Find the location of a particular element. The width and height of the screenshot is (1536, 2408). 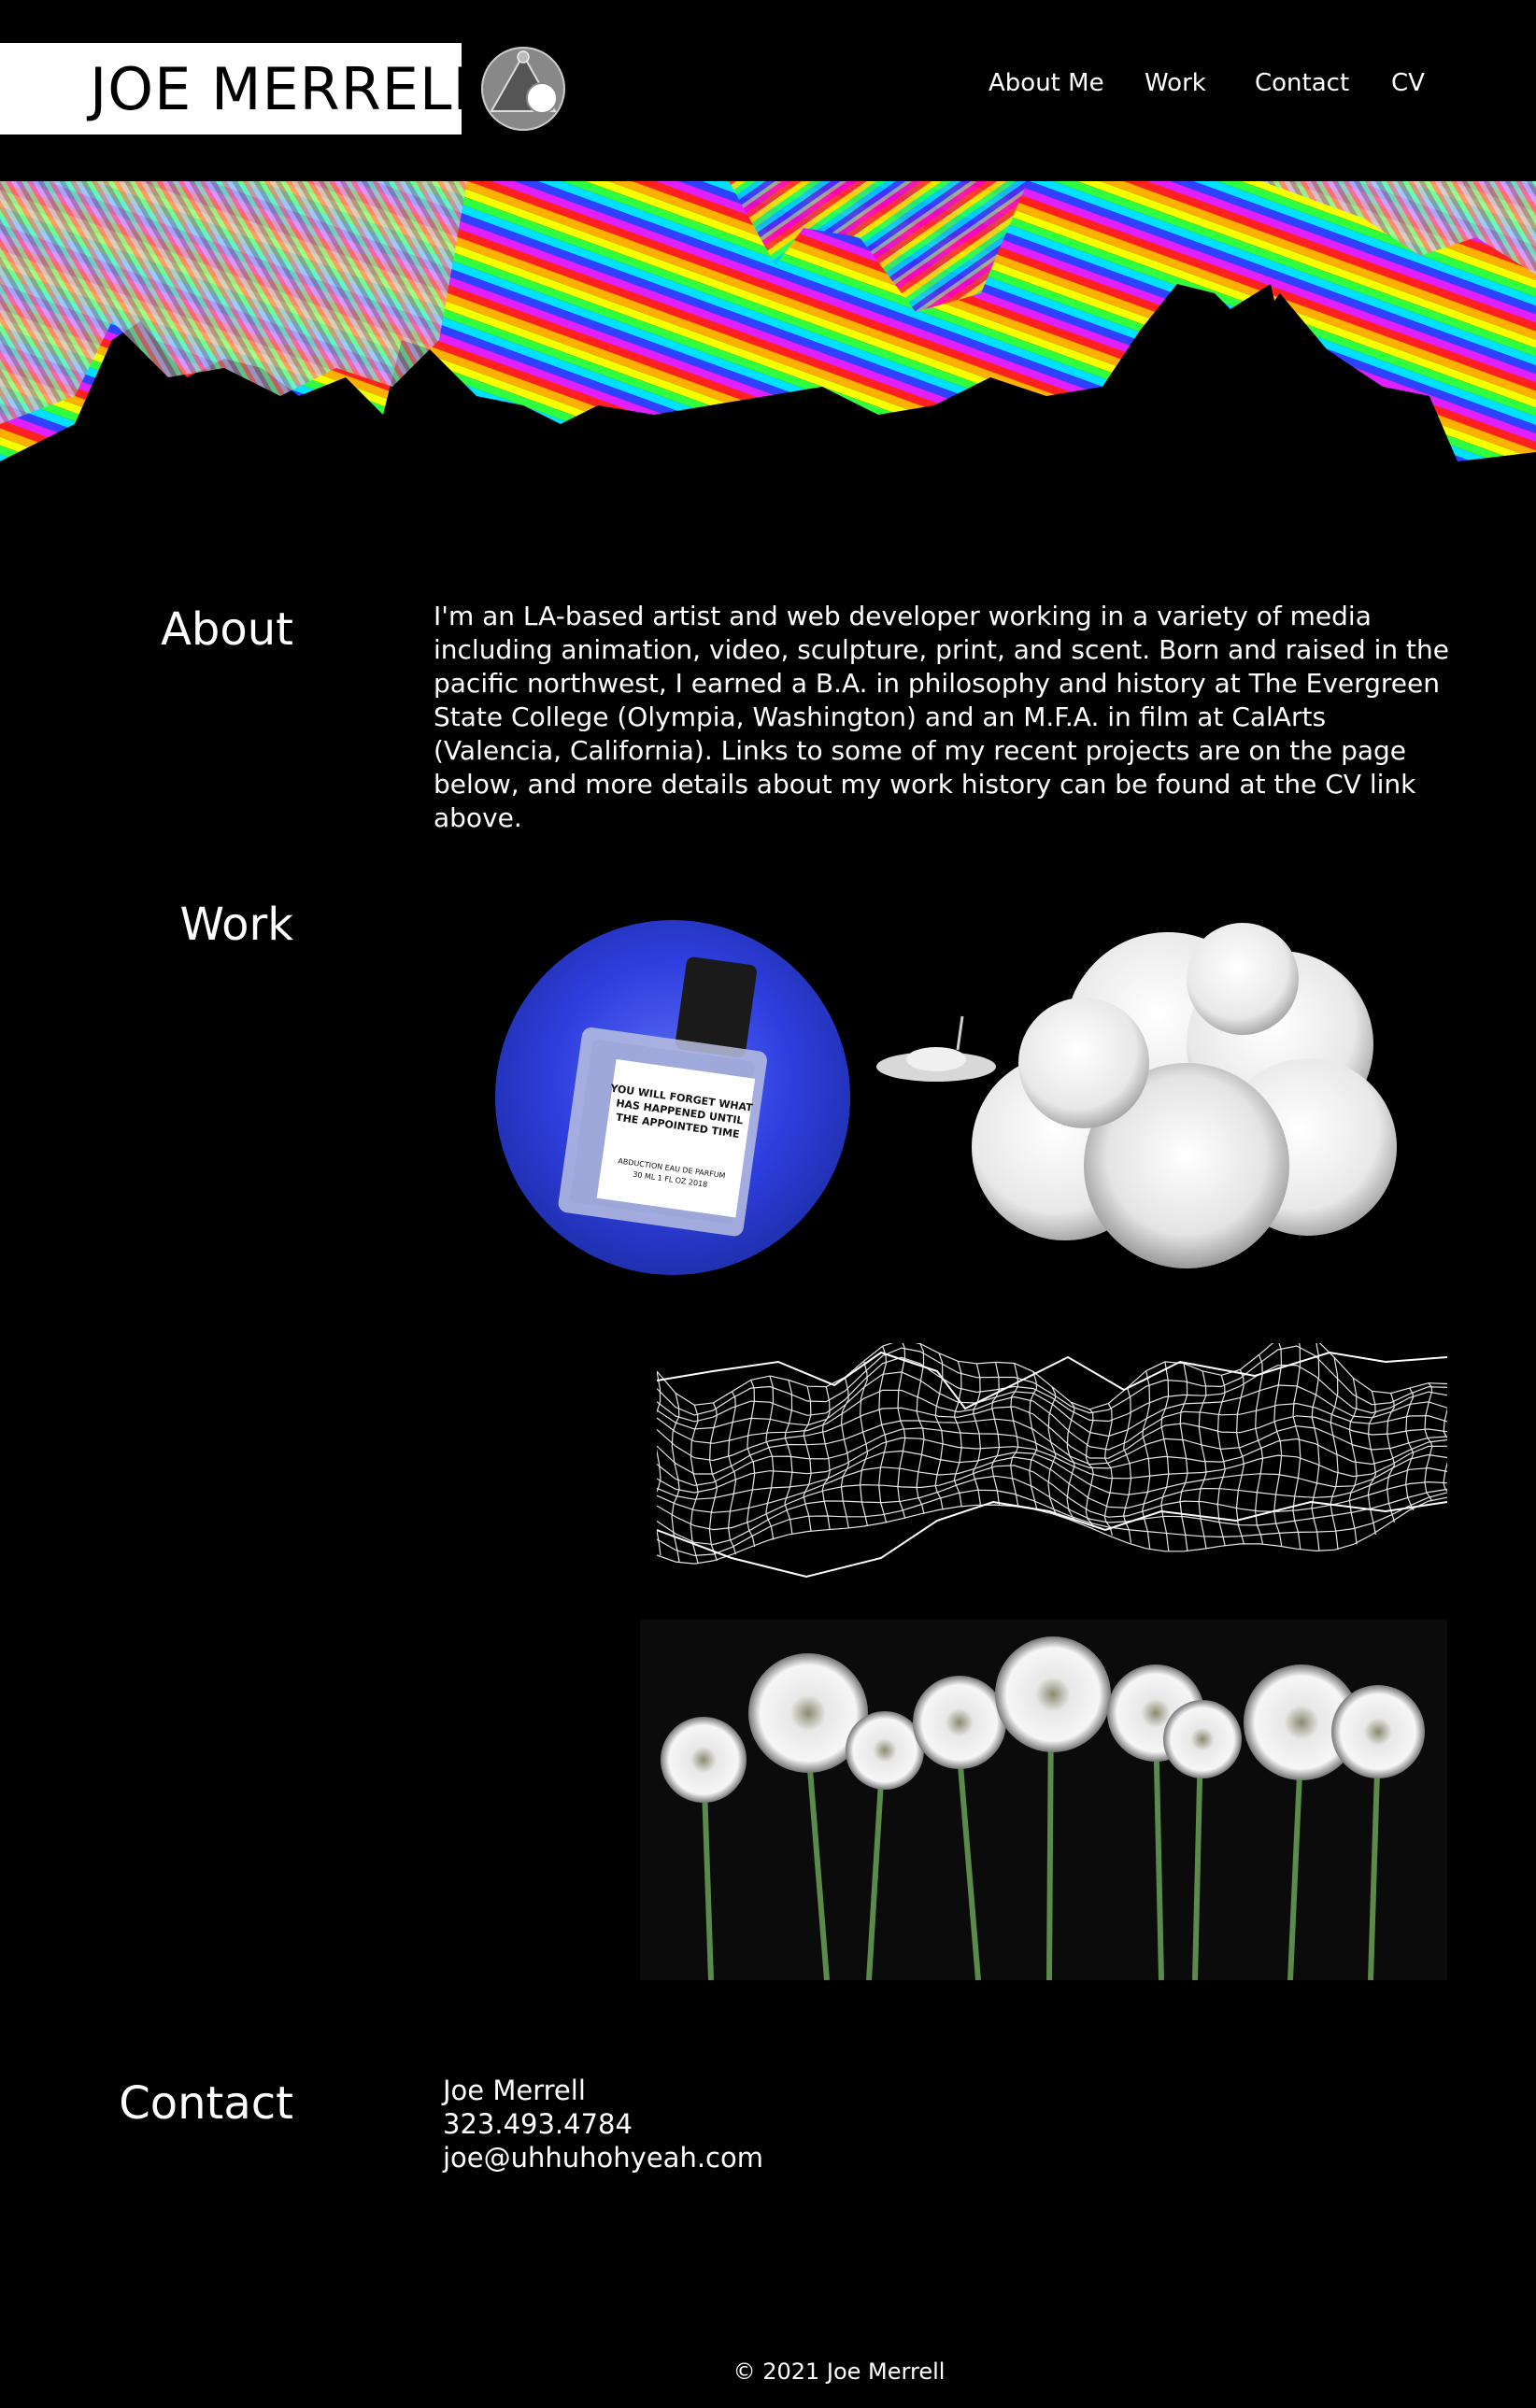

ufo-cloud-thumbnail is located at coordinates (1149, 1091).